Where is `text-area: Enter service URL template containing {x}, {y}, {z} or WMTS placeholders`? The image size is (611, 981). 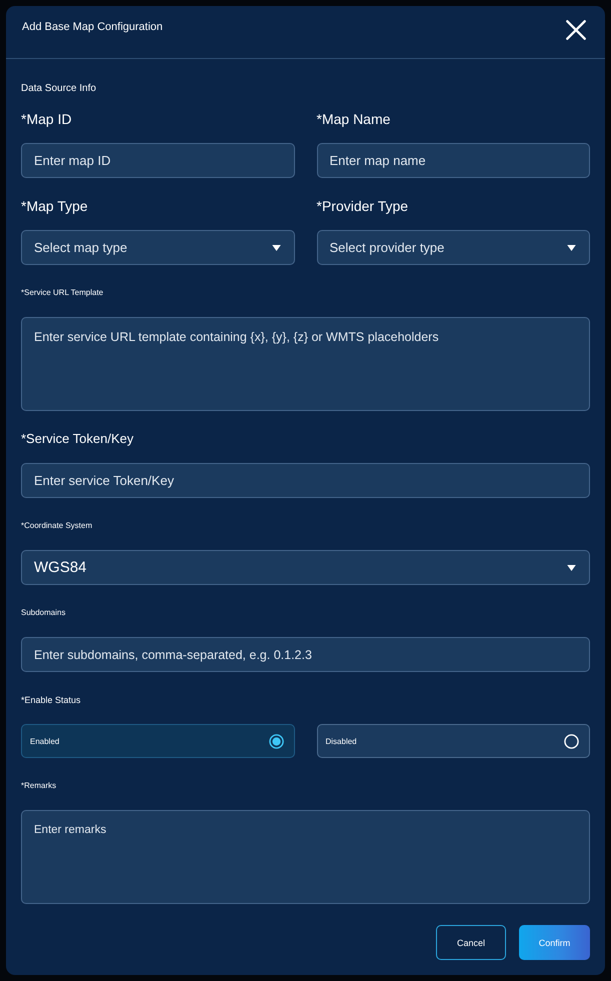 text-area: Enter service URL template containing {x}, {y}, {z} or WMTS placeholders is located at coordinates (305, 364).